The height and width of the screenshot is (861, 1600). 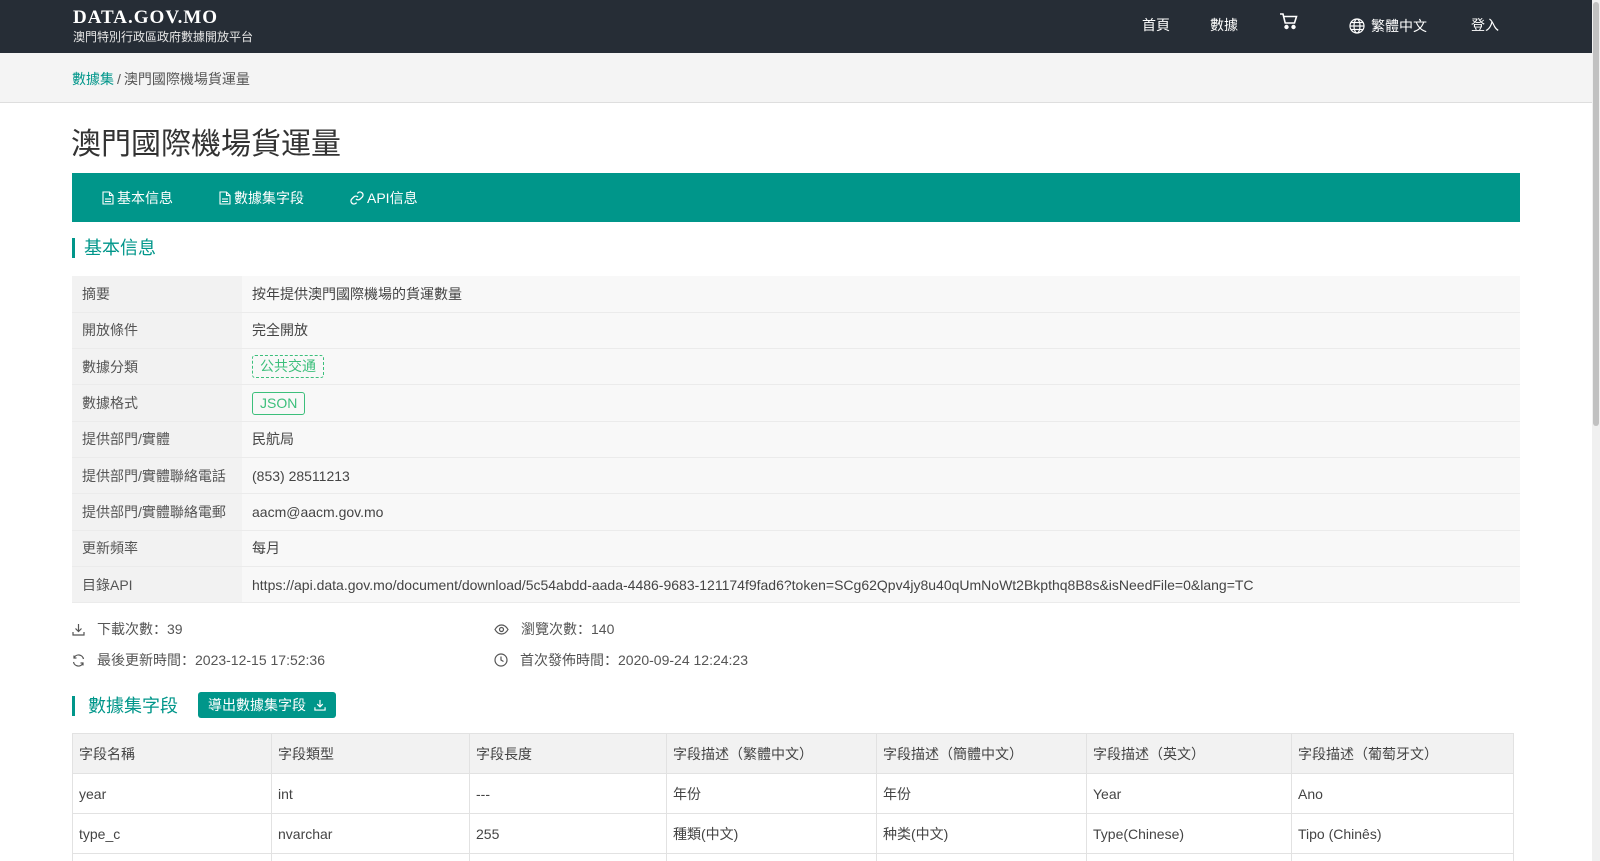 What do you see at coordinates (279, 403) in the screenshot?
I see `format-tag: JSON` at bounding box center [279, 403].